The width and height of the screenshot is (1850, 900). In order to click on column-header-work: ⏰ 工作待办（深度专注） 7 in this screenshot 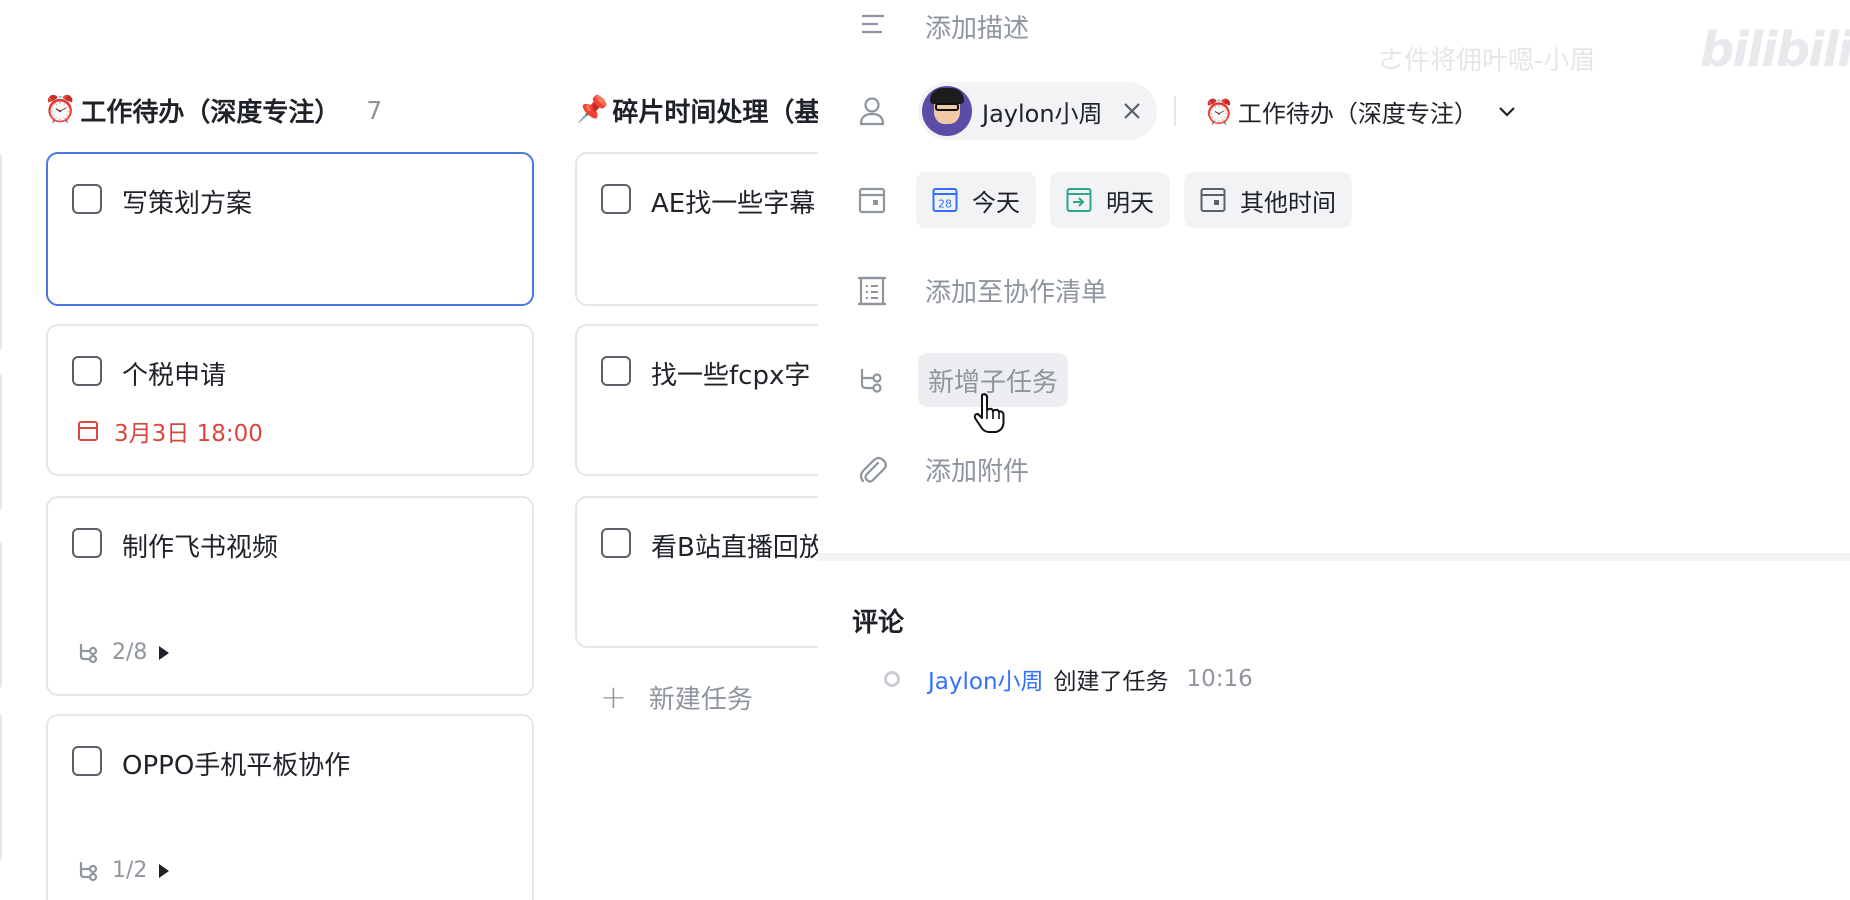, I will do `click(213, 110)`.